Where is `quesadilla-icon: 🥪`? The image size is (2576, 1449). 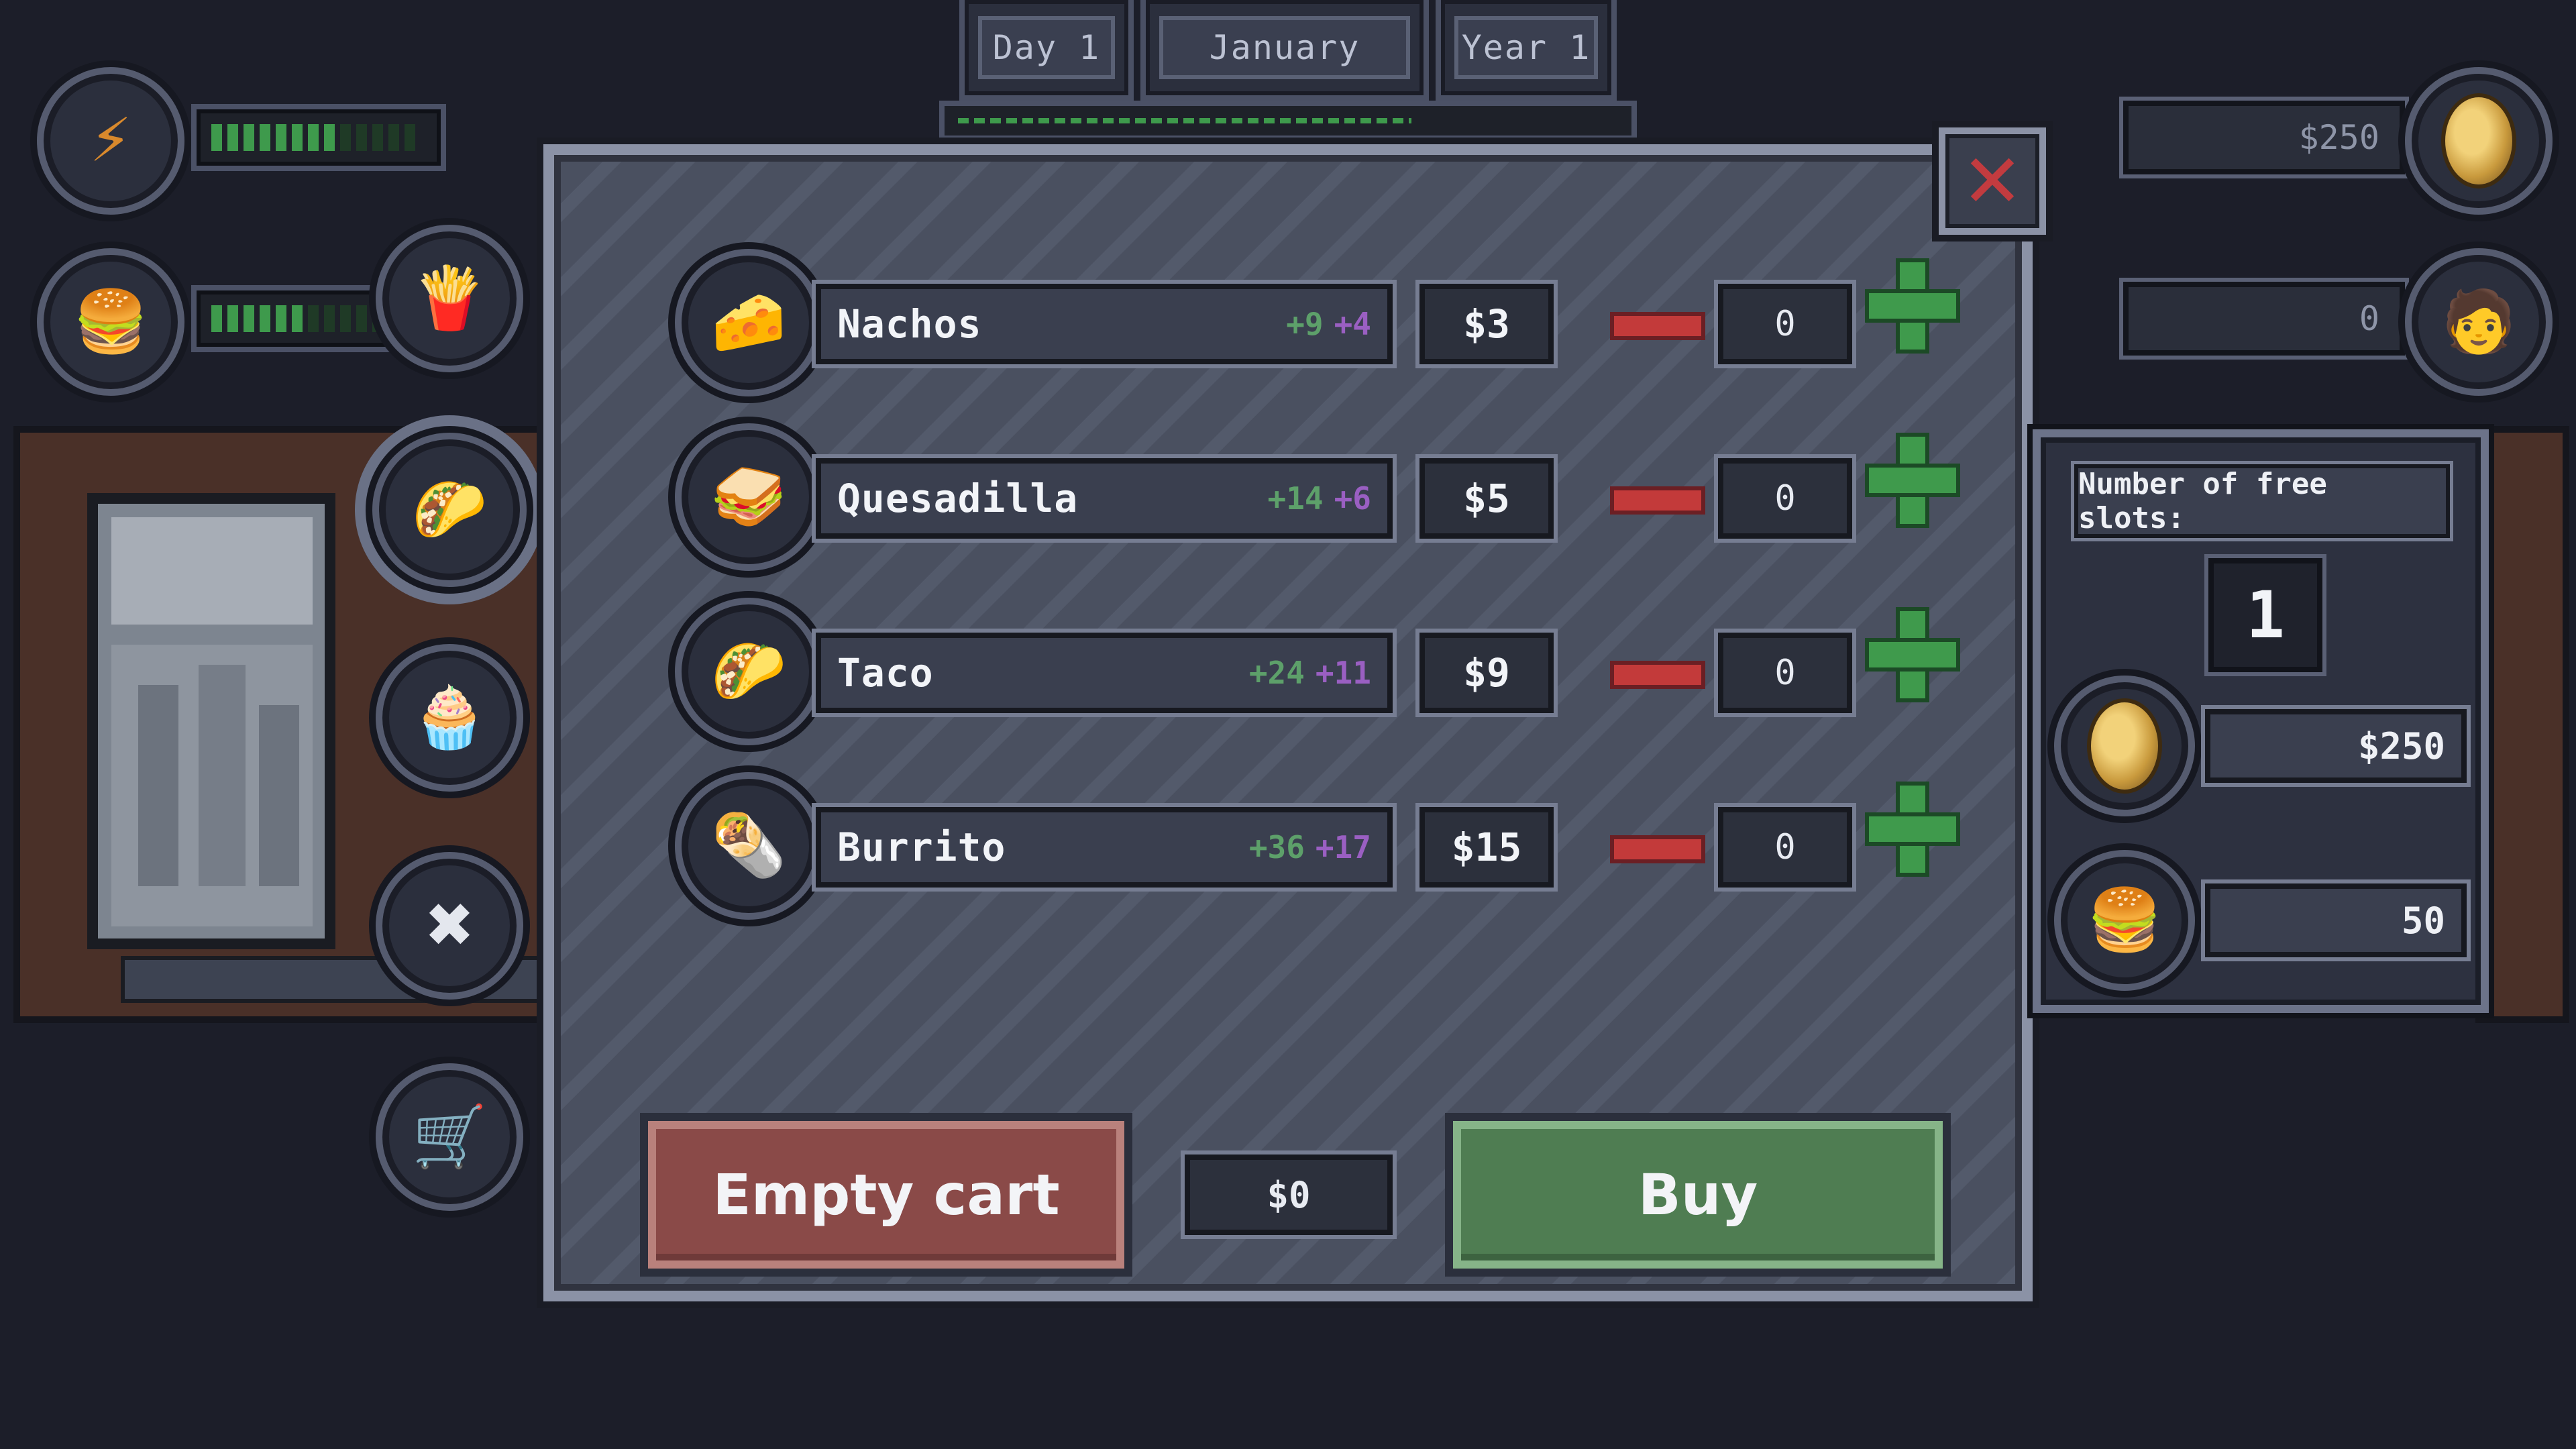
quesadilla-icon: 🥪 is located at coordinates (748, 497).